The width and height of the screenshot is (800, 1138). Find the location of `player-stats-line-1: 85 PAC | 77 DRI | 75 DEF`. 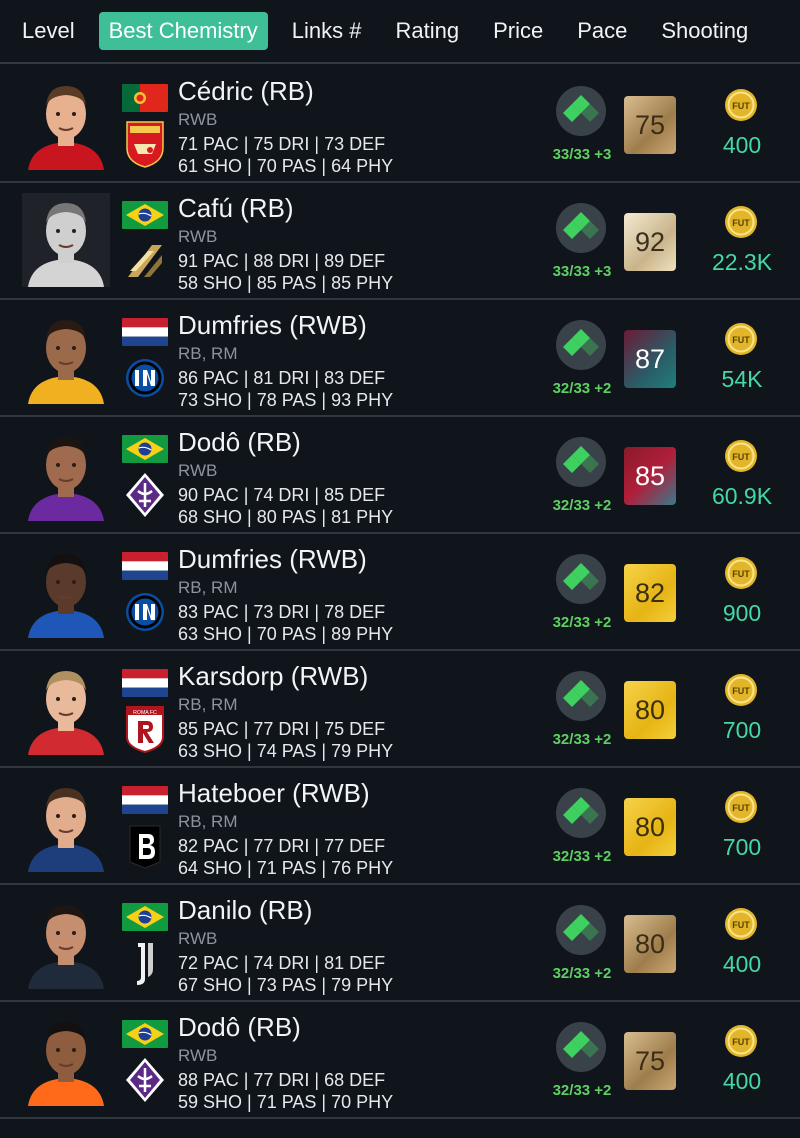

player-stats-line-1: 85 PAC | 77 DRI | 75 DEF is located at coordinates (282, 729).